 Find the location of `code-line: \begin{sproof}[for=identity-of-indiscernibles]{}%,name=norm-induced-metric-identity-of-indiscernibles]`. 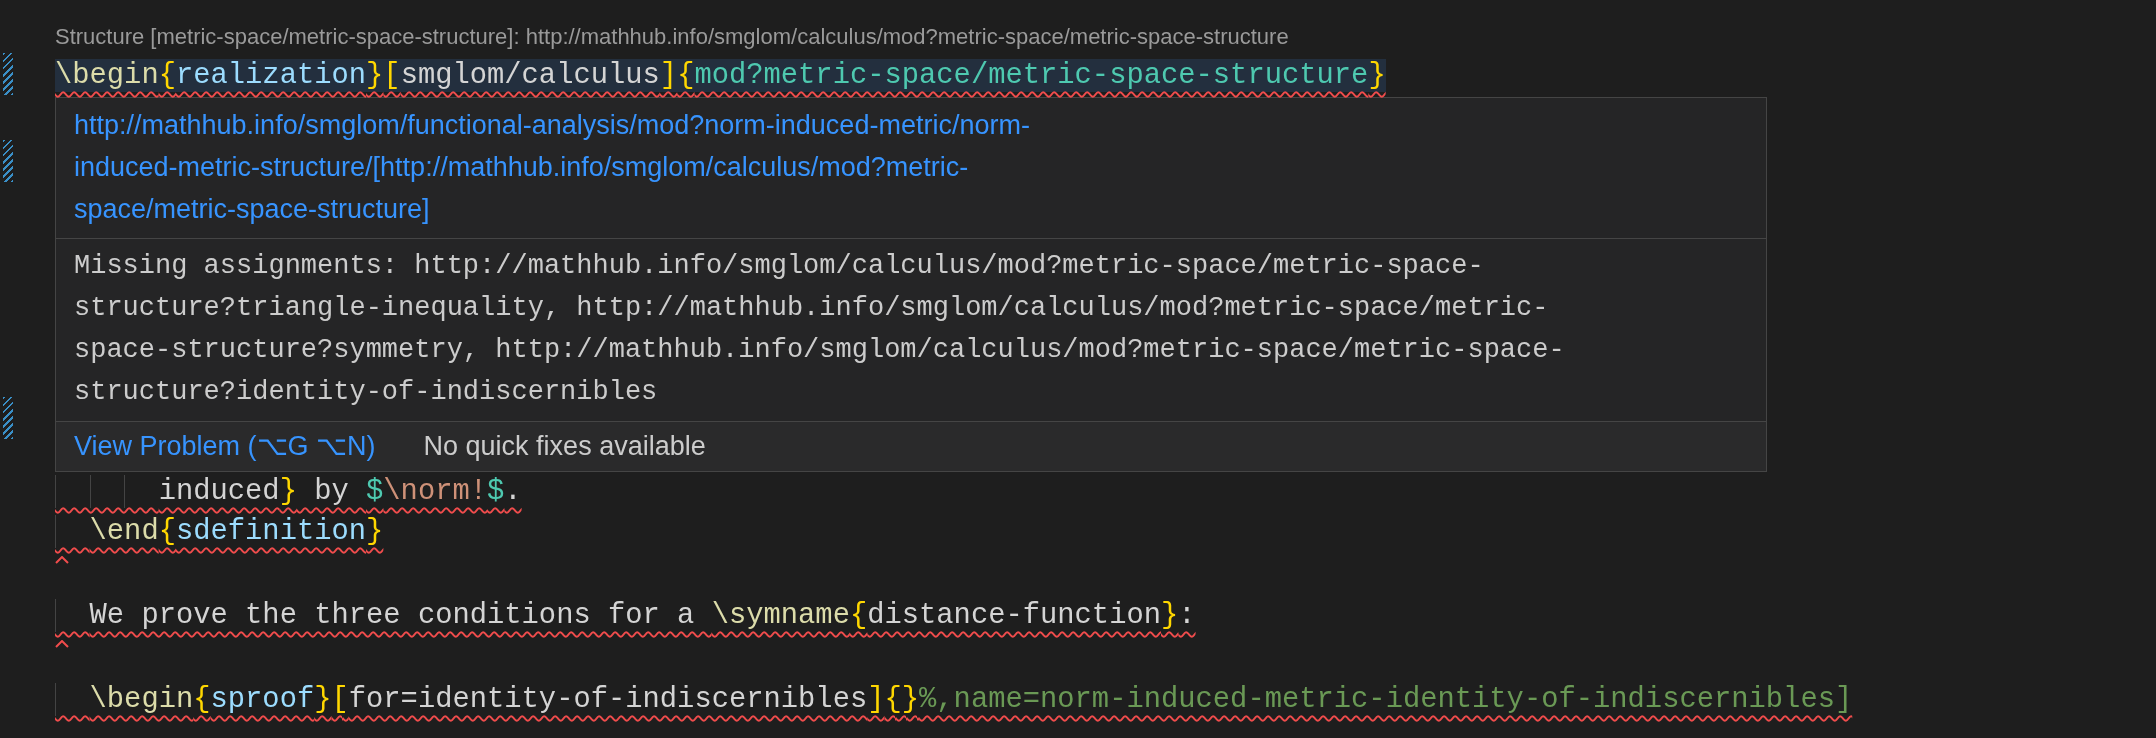

code-line: \begin{sproof}[for=identity-of-indiscernibles]{}%,name=norm-induced-metric-identity-of-indiscernibles] is located at coordinates (954, 699).